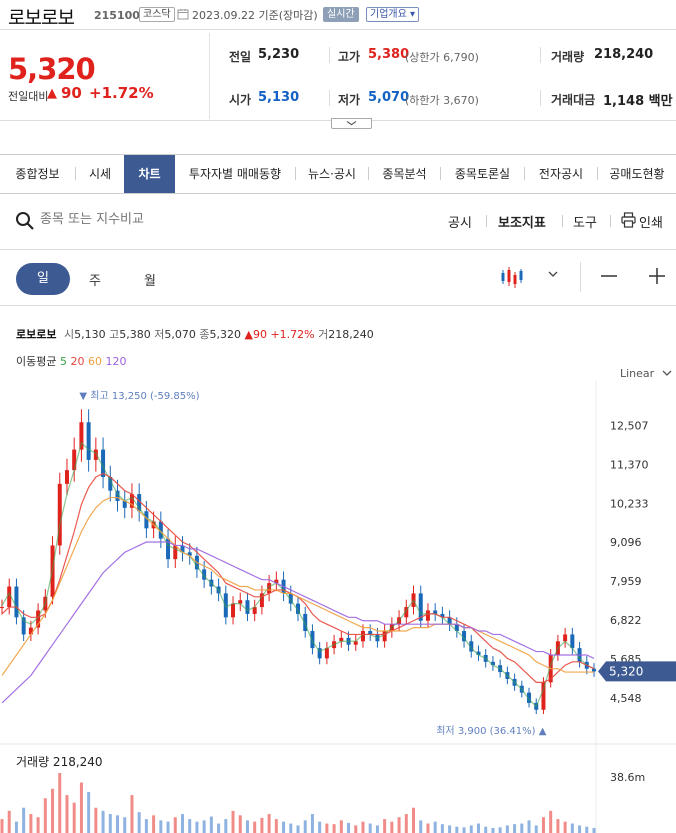  What do you see at coordinates (180, 334) in the screenshot?
I see `info-low: 5,070` at bounding box center [180, 334].